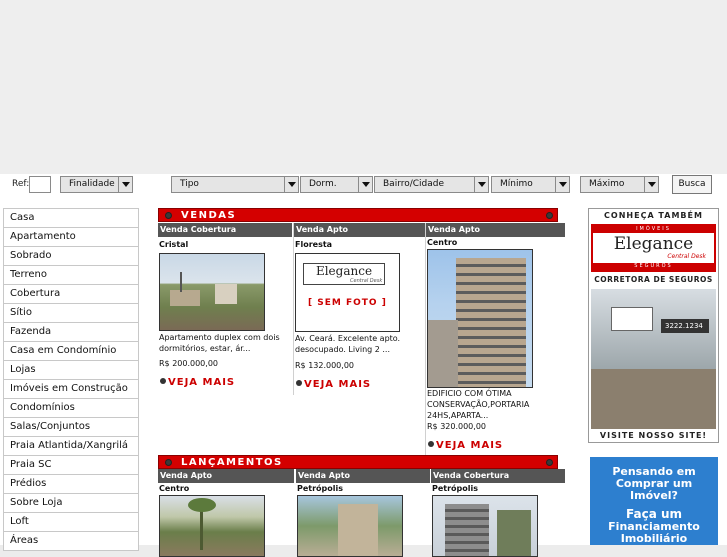 This screenshot has height=557, width=727. I want to click on listing-price: R$ 320.000,00, so click(456, 426).